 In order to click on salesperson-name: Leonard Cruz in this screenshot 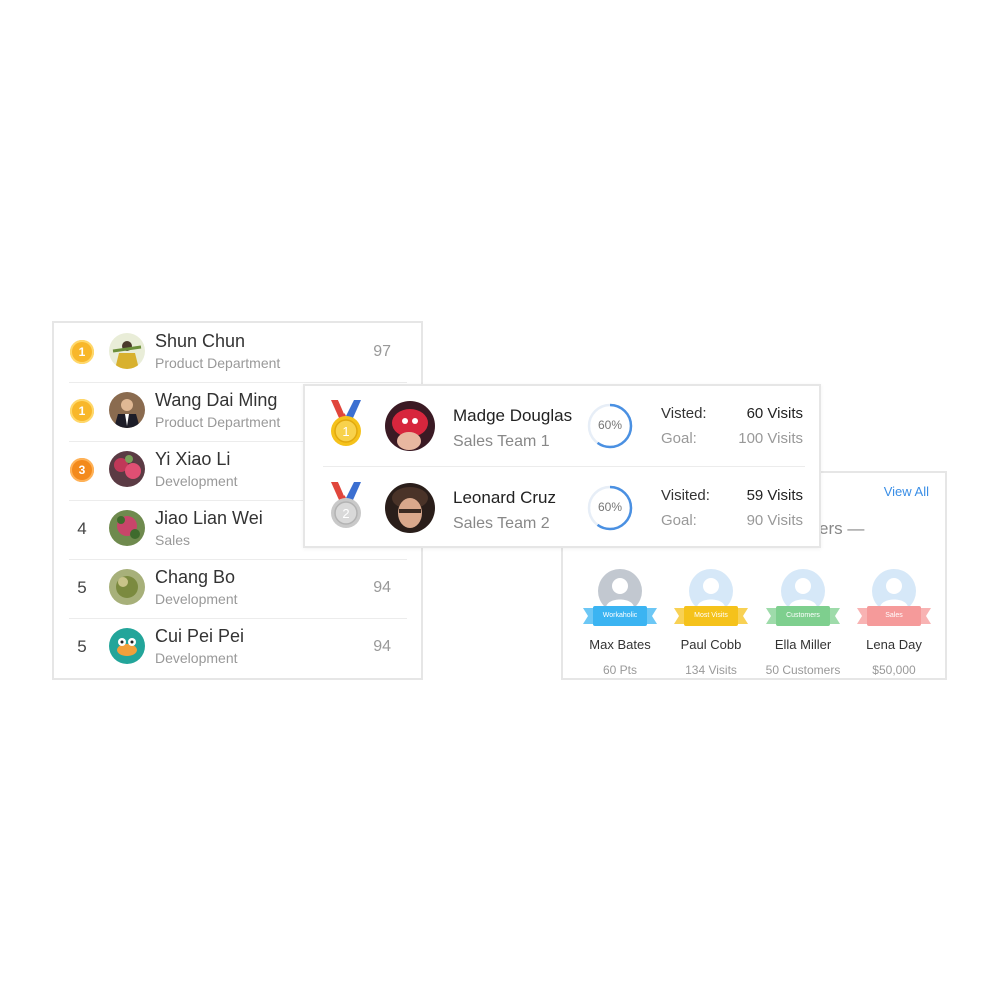, I will do `click(505, 497)`.